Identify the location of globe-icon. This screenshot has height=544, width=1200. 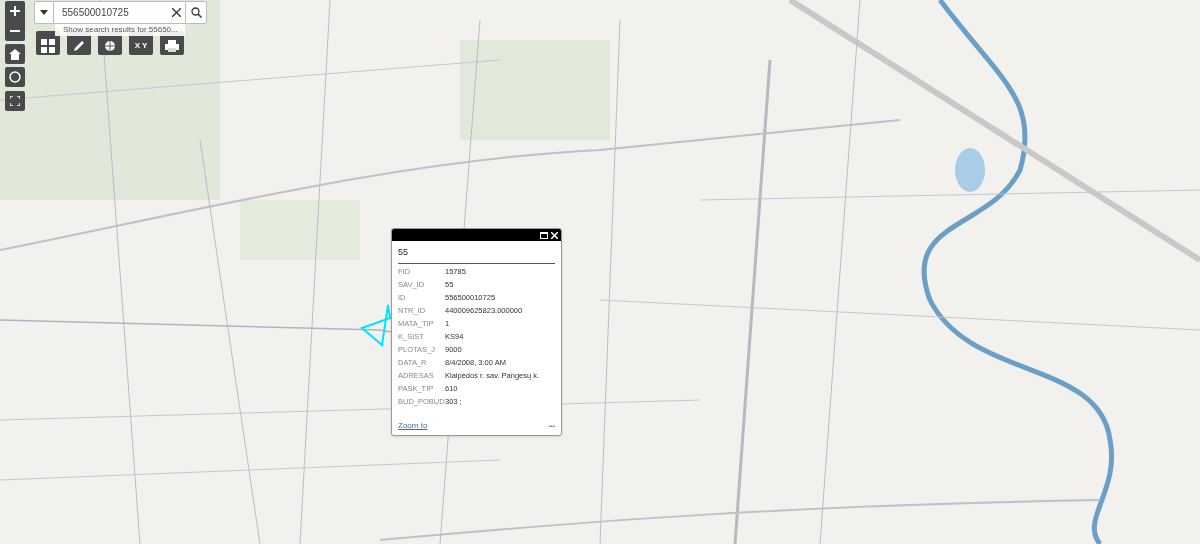
(110, 46).